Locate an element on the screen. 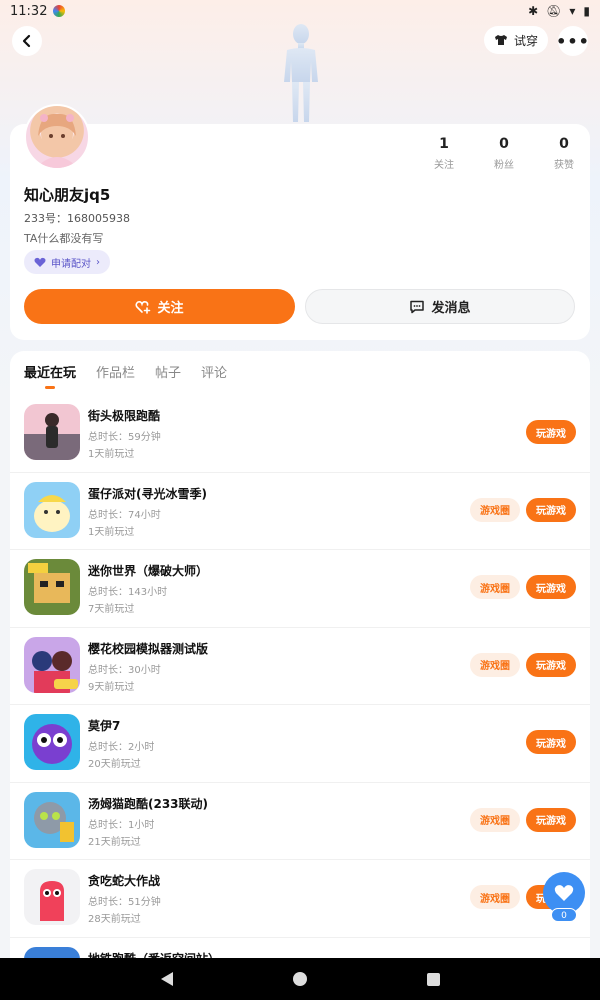 The image size is (600, 1000). game-duration: 总时长：74小时 is located at coordinates (124, 515).